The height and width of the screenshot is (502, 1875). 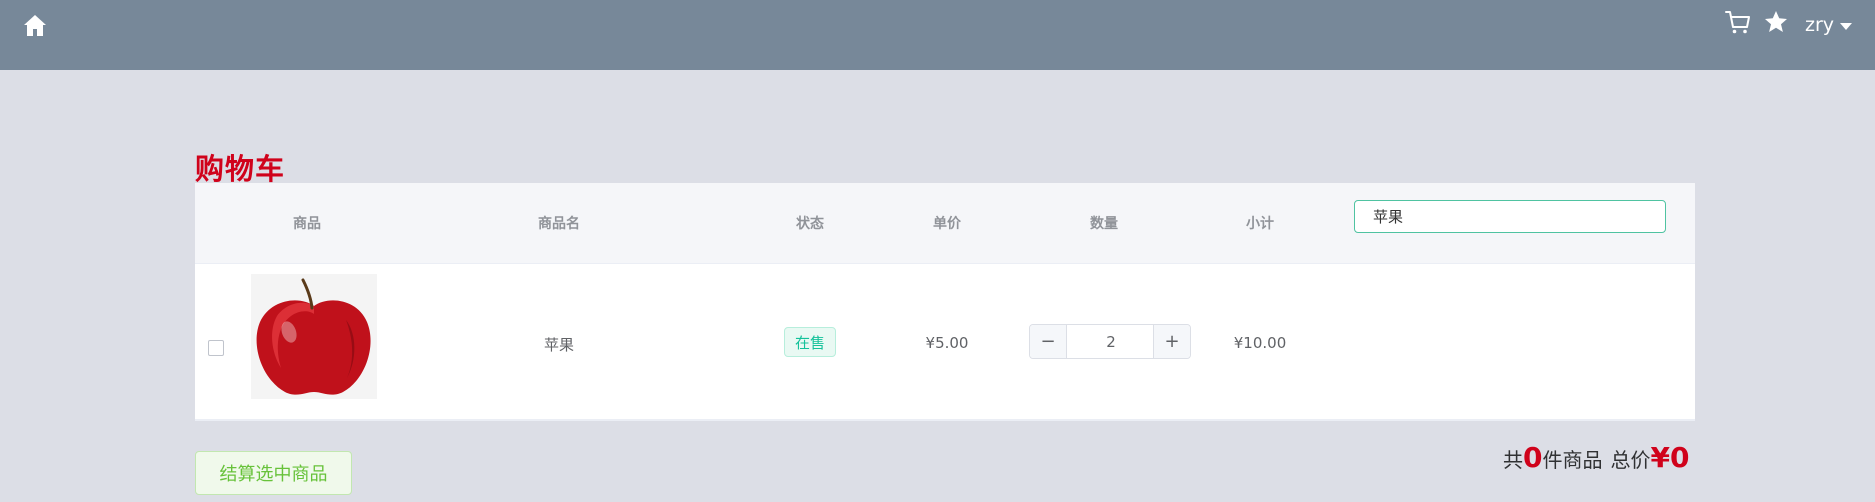 I want to click on search-input, so click(x=1510, y=216).